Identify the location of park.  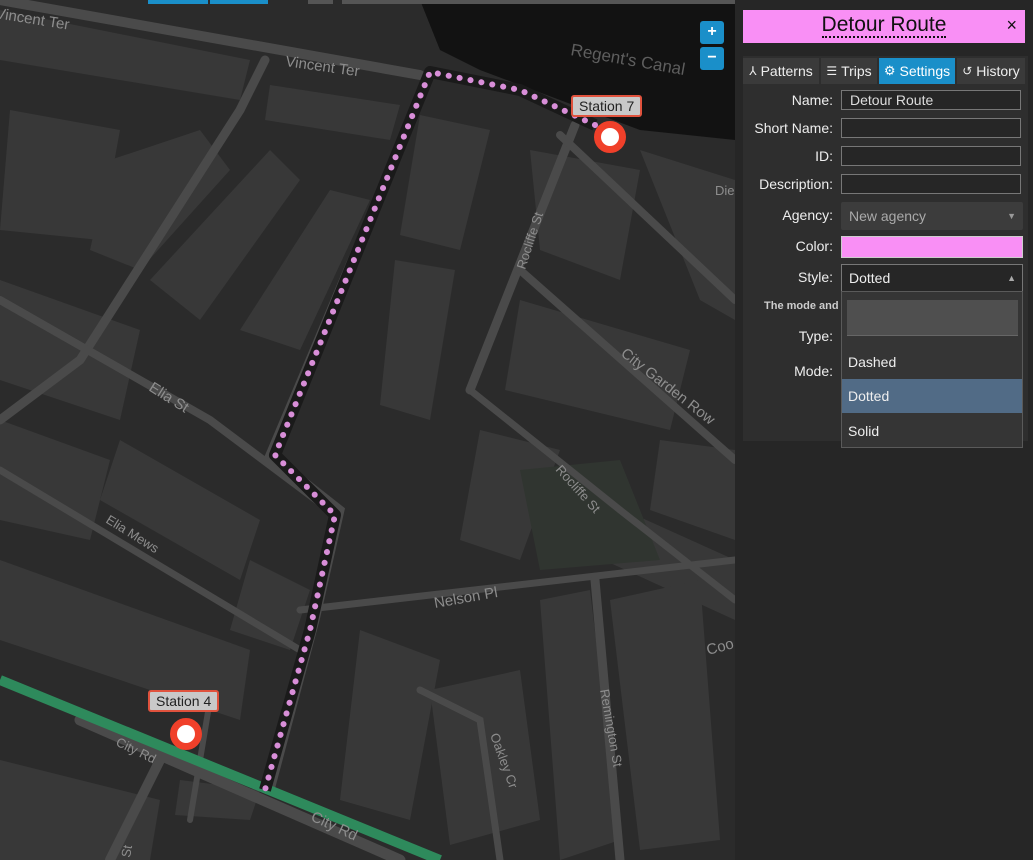
(590, 515).